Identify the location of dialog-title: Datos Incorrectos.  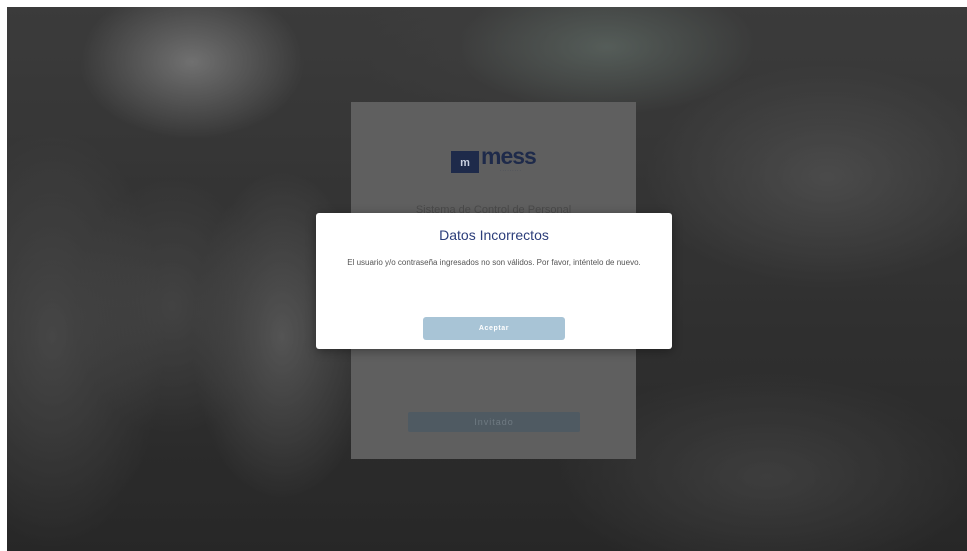
(494, 235).